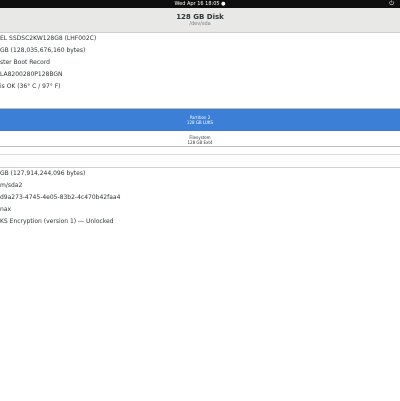 Image resolution: width=400 pixels, height=401 pixels. What do you see at coordinates (11, 185) in the screenshot?
I see `volume-device-value: m/sda2` at bounding box center [11, 185].